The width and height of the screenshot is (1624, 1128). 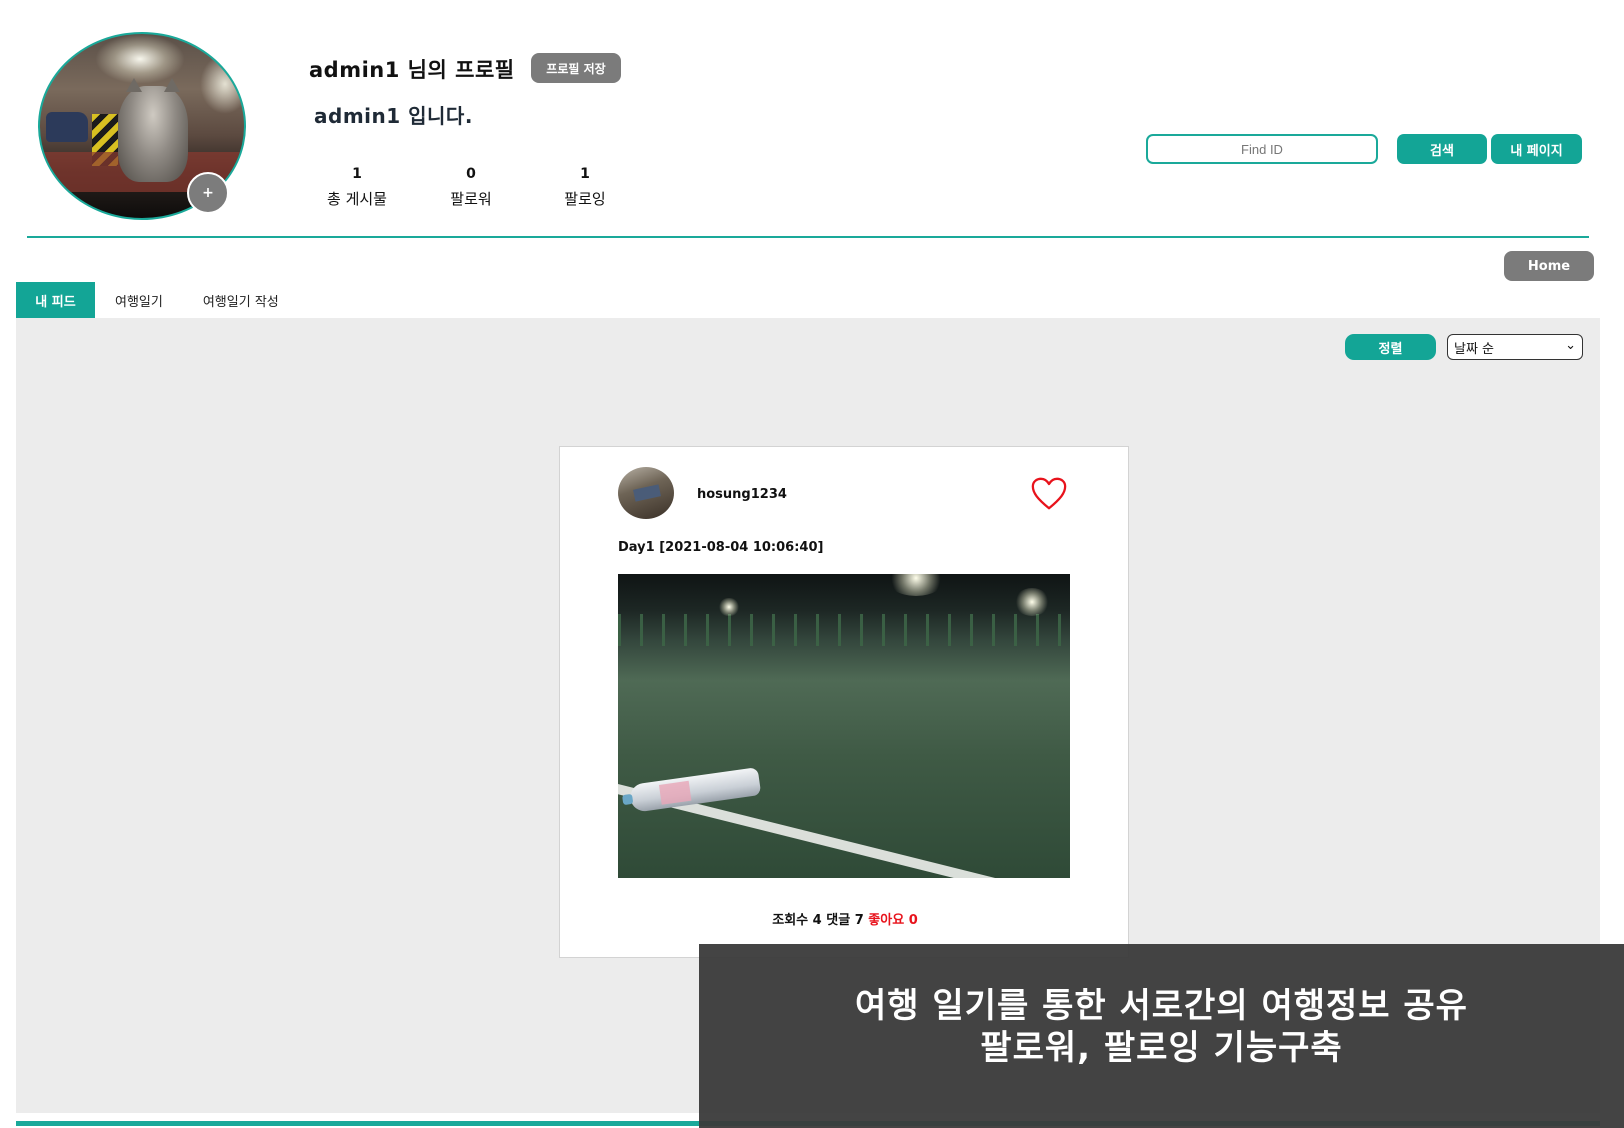 I want to click on profile-title: admin1 님의 프로필, so click(x=412, y=69).